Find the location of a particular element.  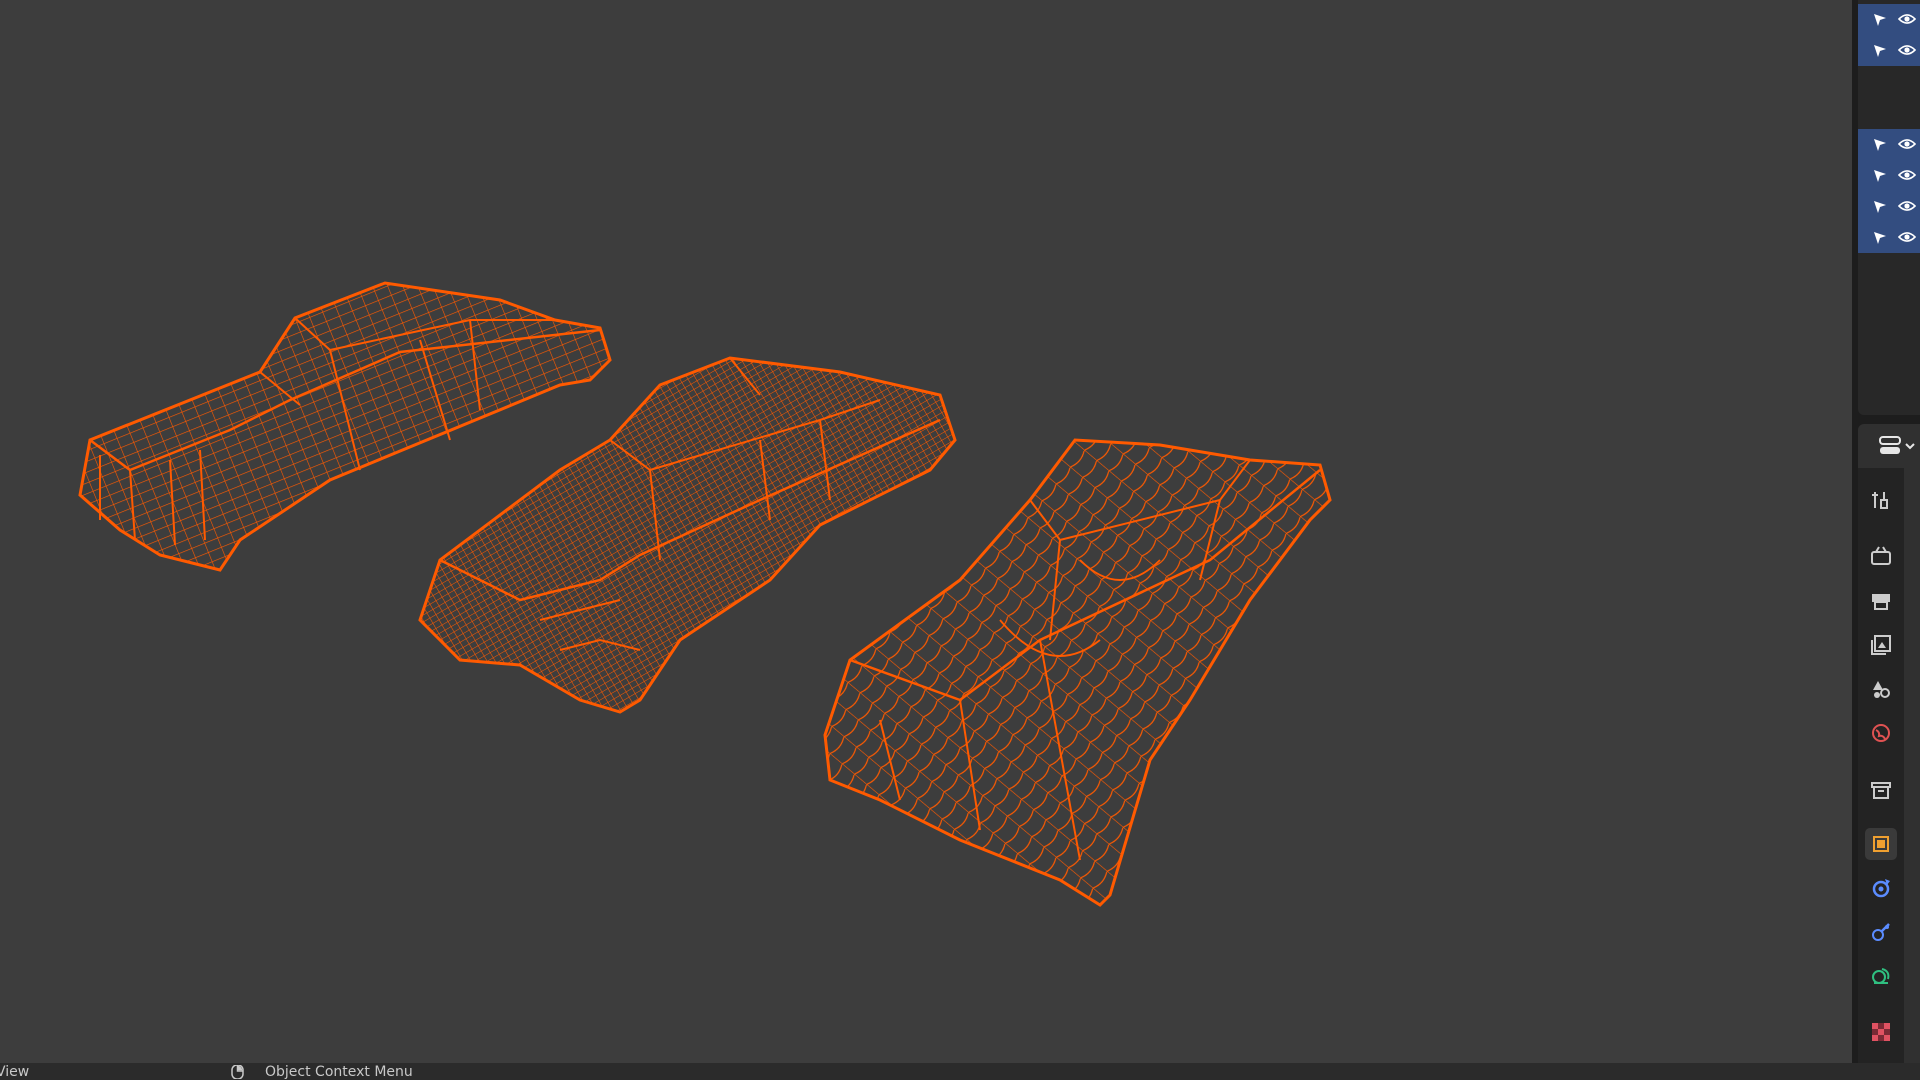

tab-view-layer is located at coordinates (1881, 645).